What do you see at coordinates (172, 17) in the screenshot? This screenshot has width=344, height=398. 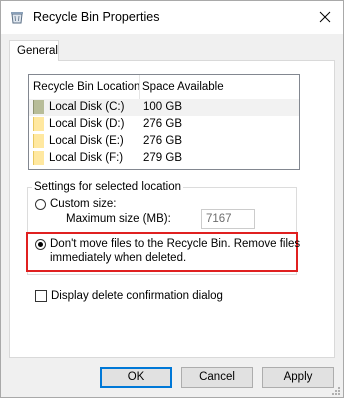 I see `title-bar: Recycle Bin Properties` at bounding box center [172, 17].